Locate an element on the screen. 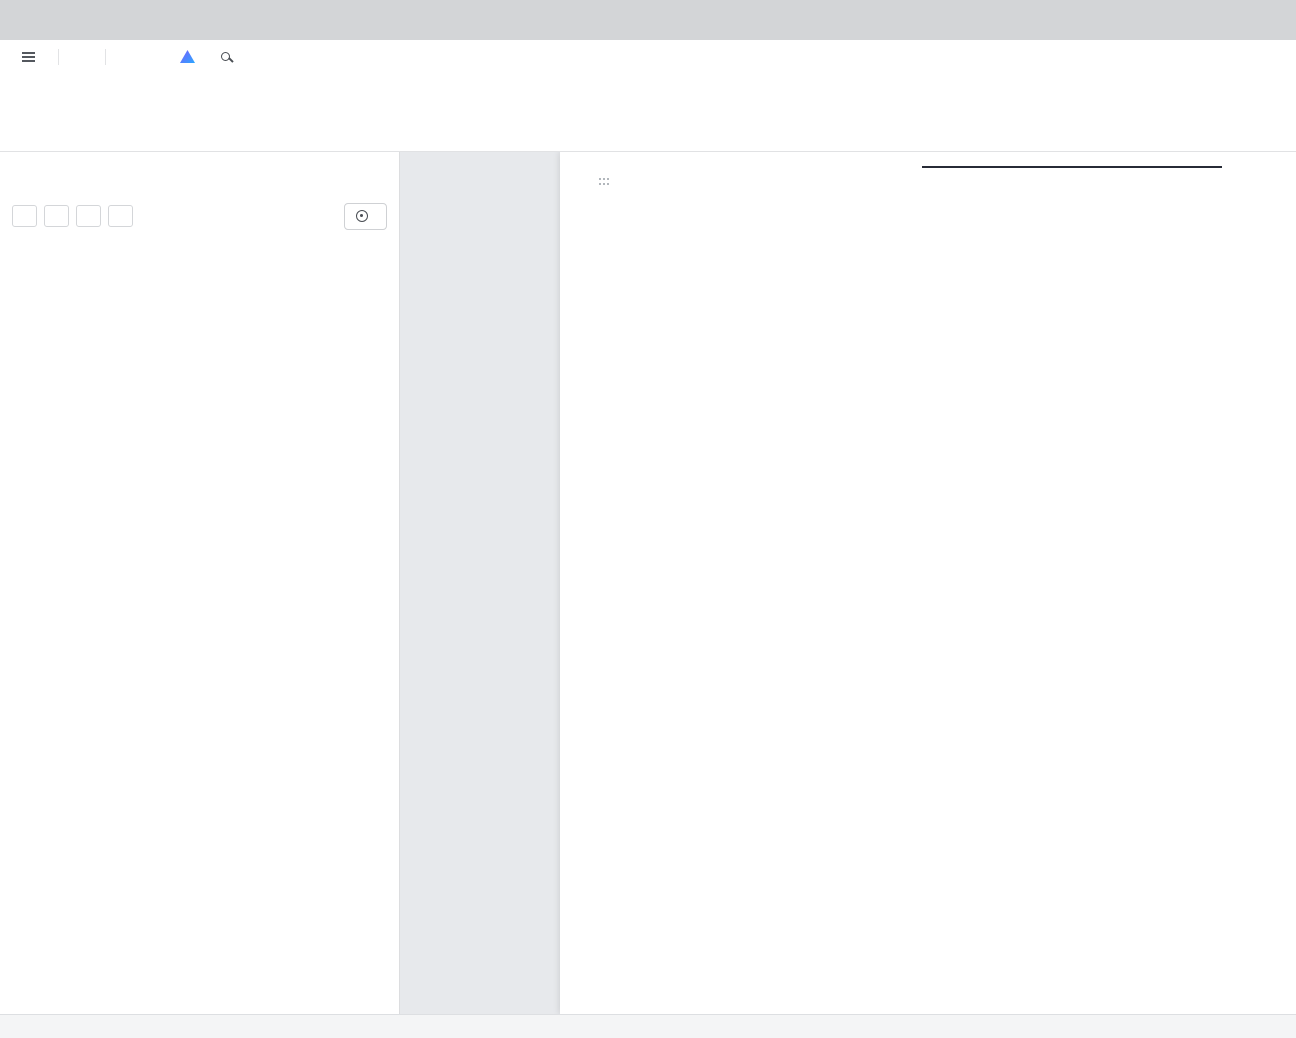 This screenshot has width=1296, height=1038. toc-chevron-down-button is located at coordinates (24, 216).